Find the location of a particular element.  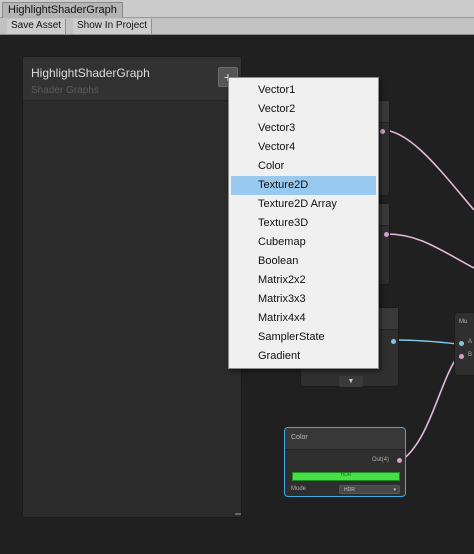

mode-value: HDR is located at coordinates (349, 490).